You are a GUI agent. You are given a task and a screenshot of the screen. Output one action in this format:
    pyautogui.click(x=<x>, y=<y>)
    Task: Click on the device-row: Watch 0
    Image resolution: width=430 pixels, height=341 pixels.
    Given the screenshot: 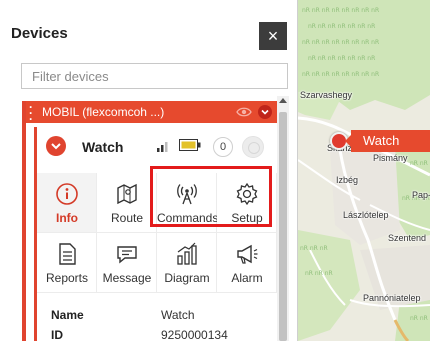 What is the action you would take?
    pyautogui.click(x=157, y=145)
    